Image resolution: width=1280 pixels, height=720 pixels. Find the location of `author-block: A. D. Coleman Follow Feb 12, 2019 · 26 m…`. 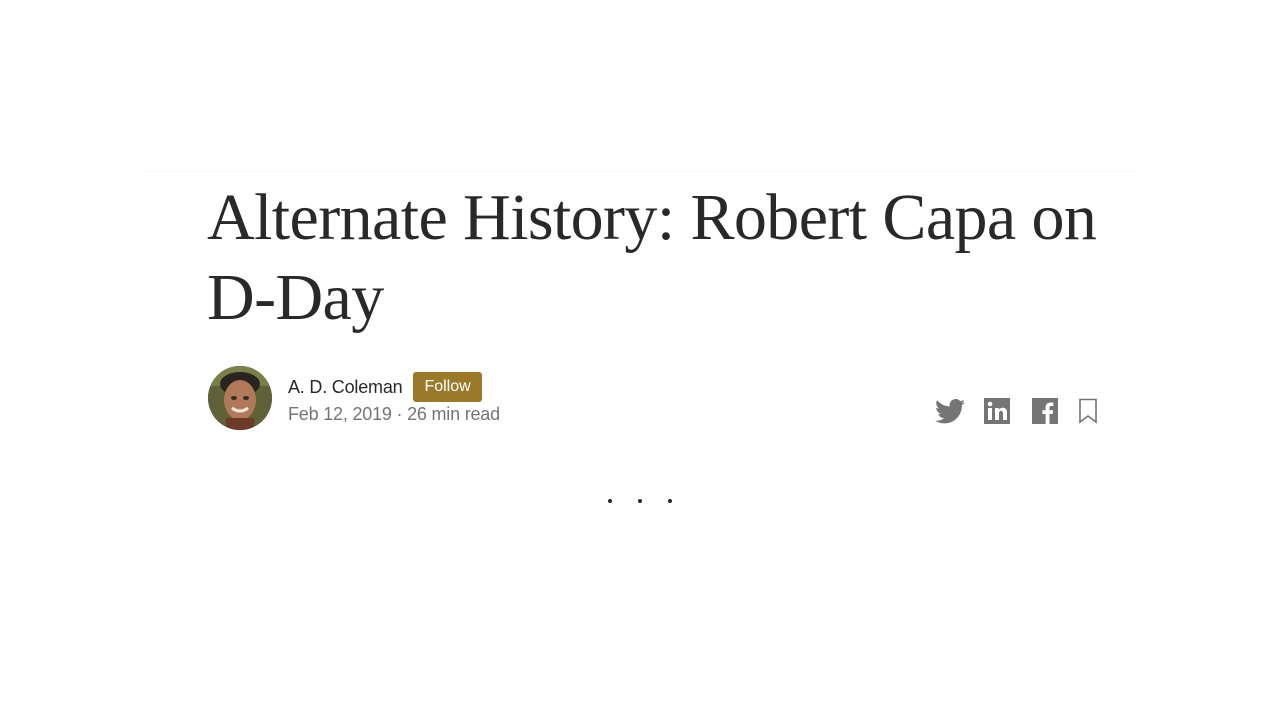

author-block: A. D. Coleman Follow Feb 12, 2019 · 26 m… is located at coordinates (394, 398).